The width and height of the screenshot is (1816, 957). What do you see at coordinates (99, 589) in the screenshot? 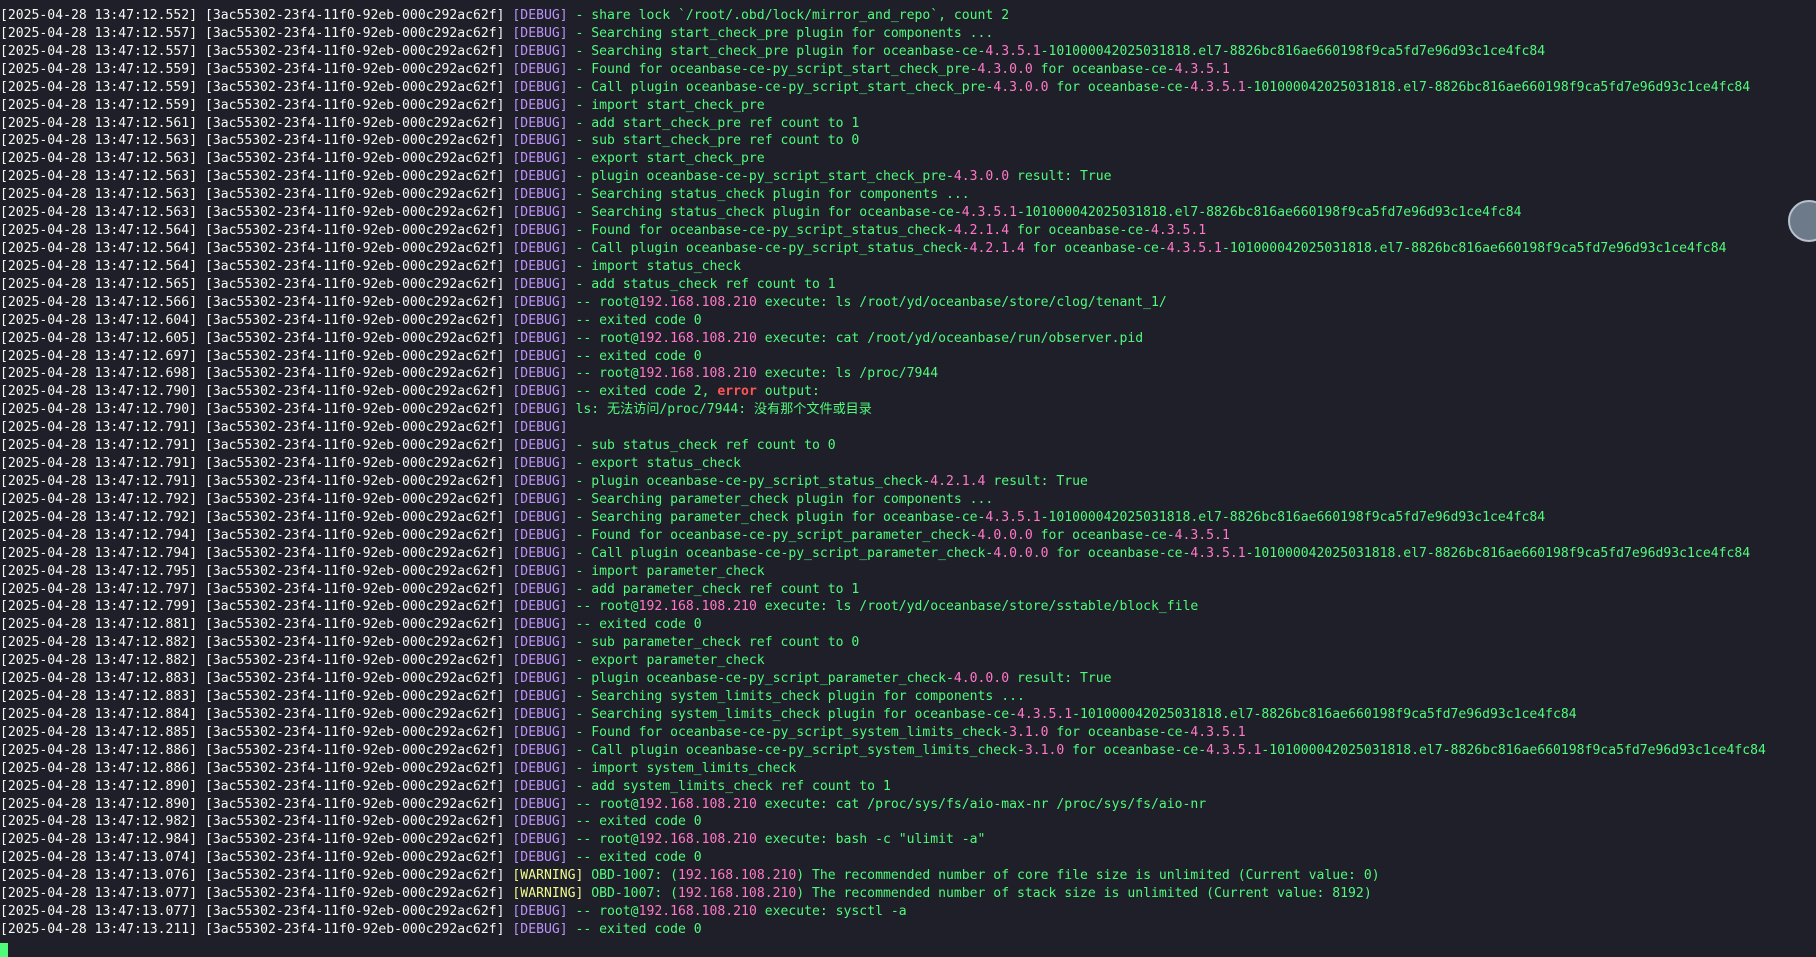
I see `log-timestamp: [2025-04-28 13:47:12.797]` at bounding box center [99, 589].